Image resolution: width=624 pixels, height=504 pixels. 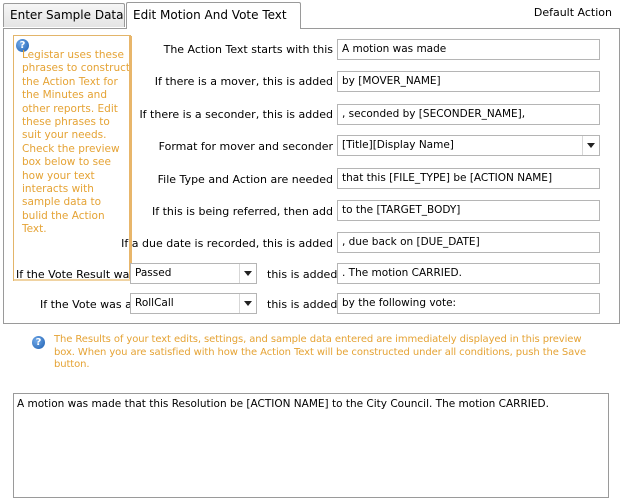 I want to click on default-action-label: Default Action, so click(x=572, y=12).